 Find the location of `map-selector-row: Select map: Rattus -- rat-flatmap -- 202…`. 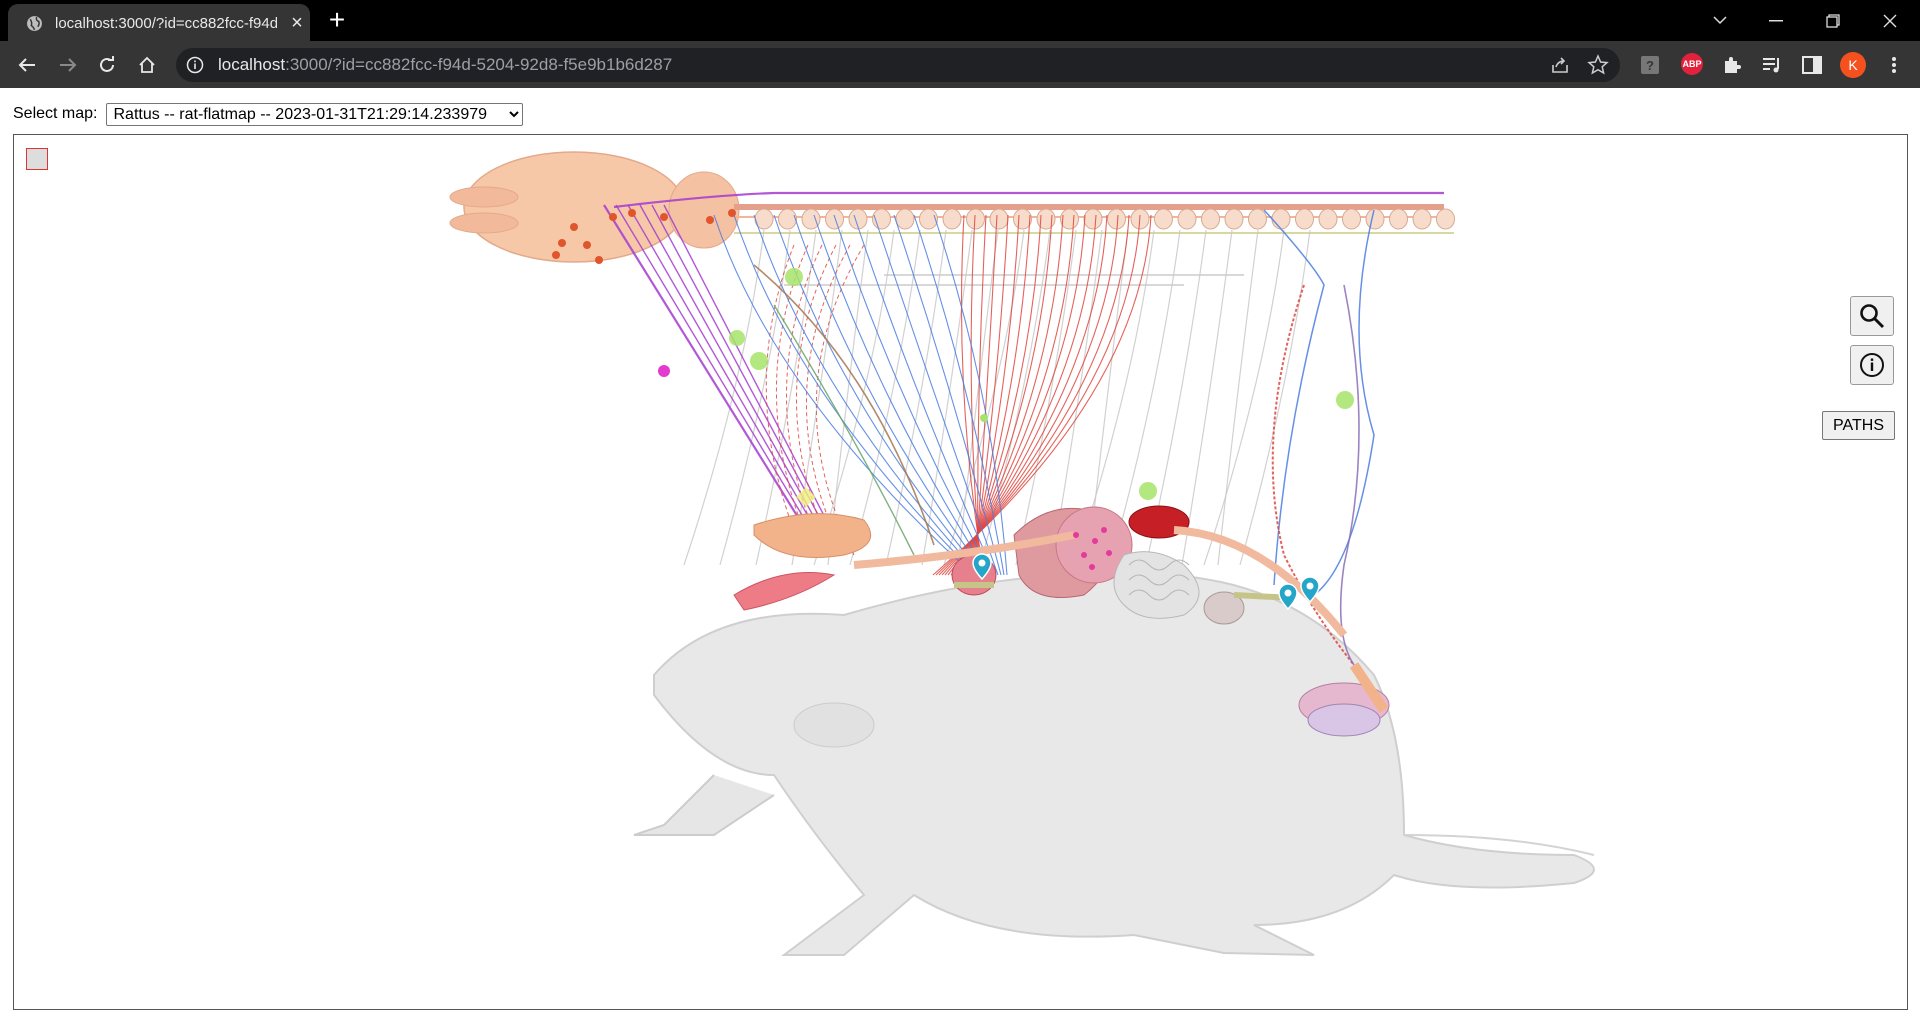

map-selector-row: Select map: Rattus -- rat-flatmap -- 202… is located at coordinates (268, 114).